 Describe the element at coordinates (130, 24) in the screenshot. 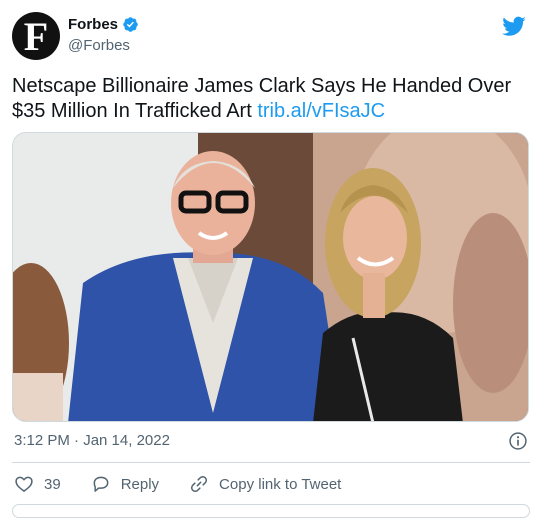

I see `verified-badge-icon` at that location.